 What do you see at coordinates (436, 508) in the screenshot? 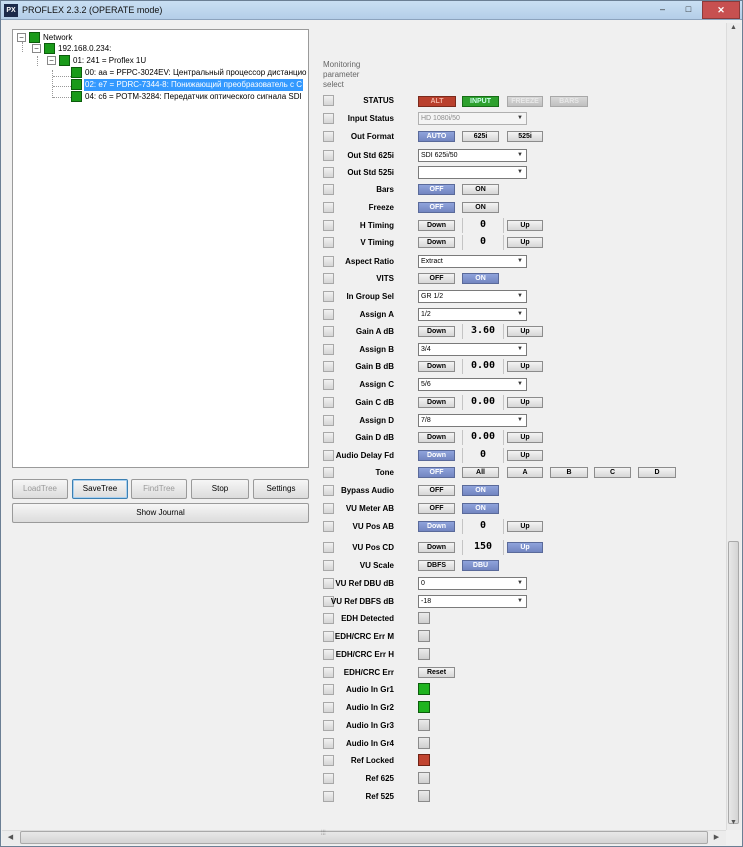
I see `vu-meter-ab-off-button: OFF` at bounding box center [436, 508].